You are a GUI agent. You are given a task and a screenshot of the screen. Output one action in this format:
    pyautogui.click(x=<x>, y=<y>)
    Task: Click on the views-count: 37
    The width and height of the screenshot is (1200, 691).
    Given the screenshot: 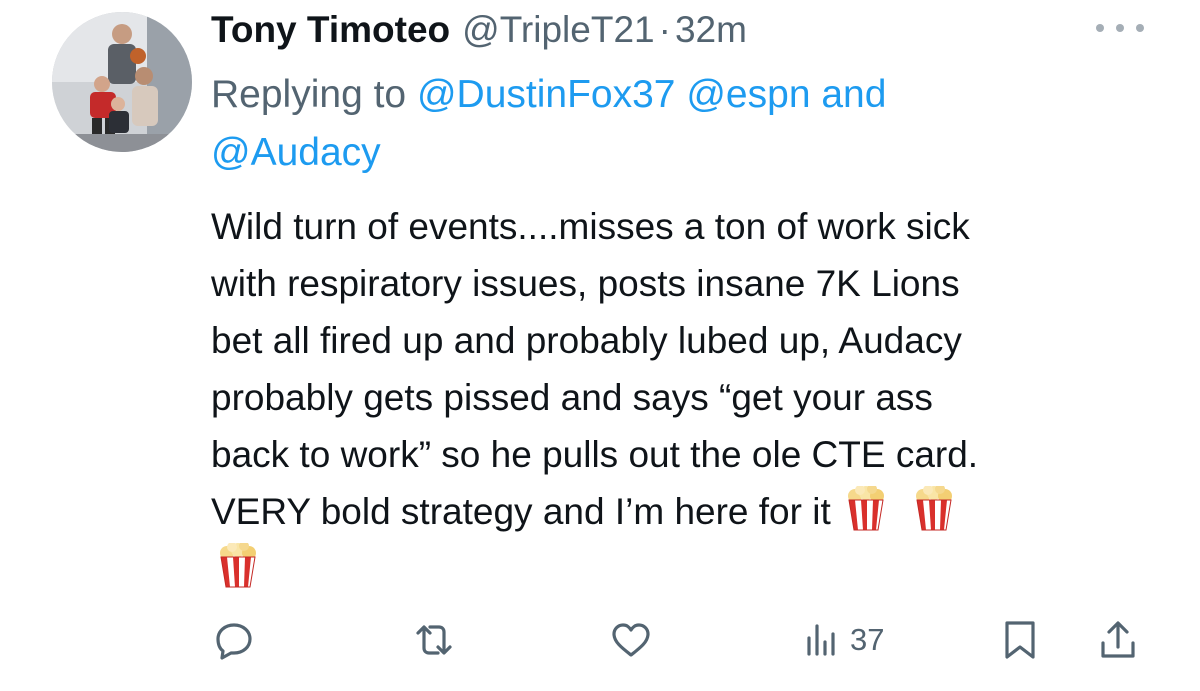 What is the action you would take?
    pyautogui.click(x=867, y=639)
    